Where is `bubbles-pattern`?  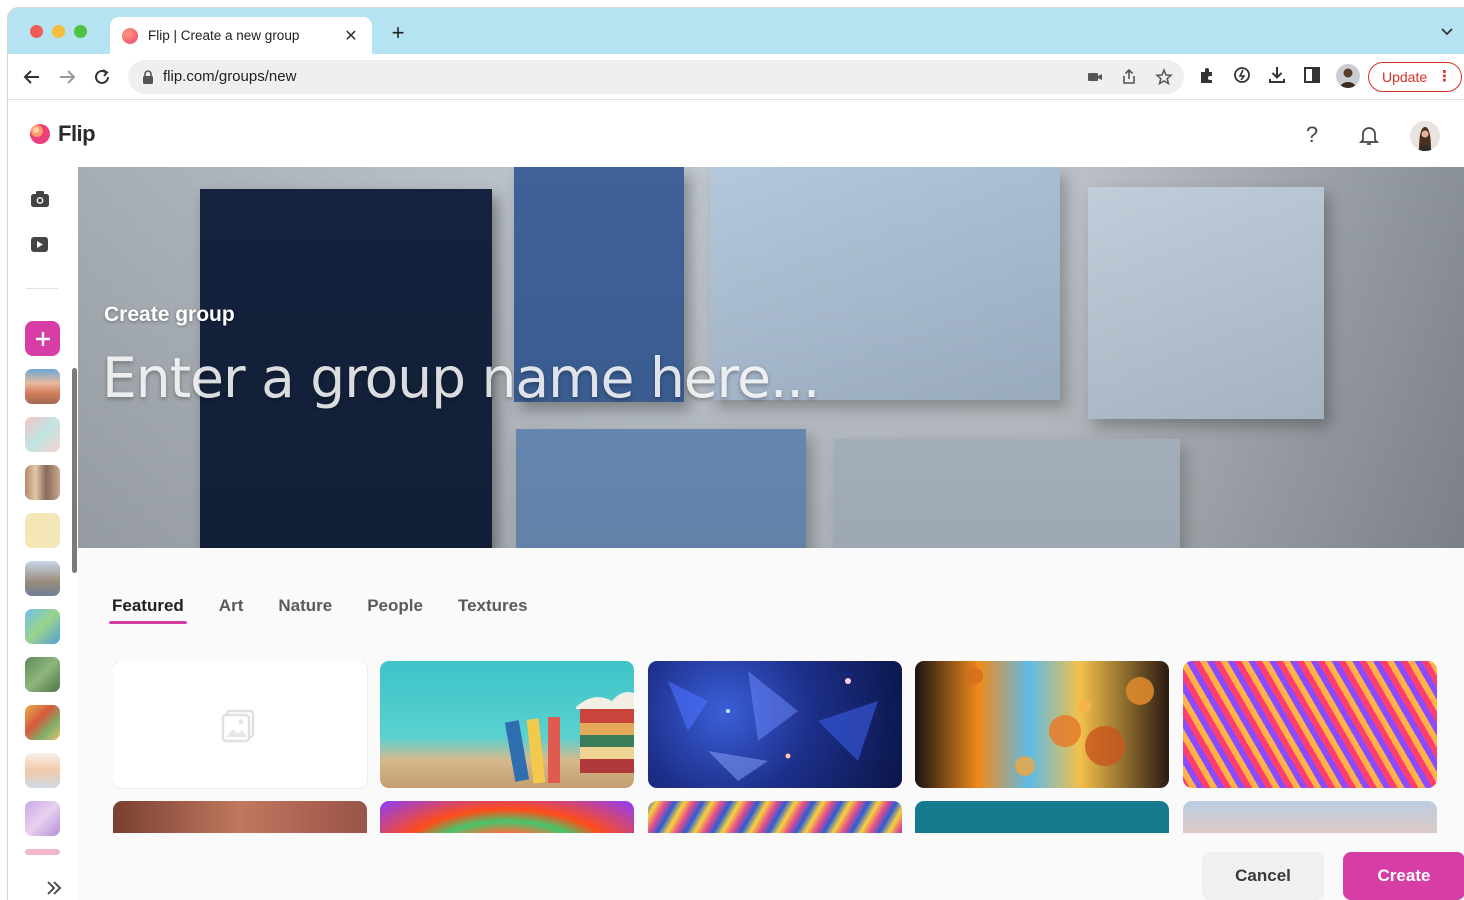
bubbles-pattern is located at coordinates (1060, 722).